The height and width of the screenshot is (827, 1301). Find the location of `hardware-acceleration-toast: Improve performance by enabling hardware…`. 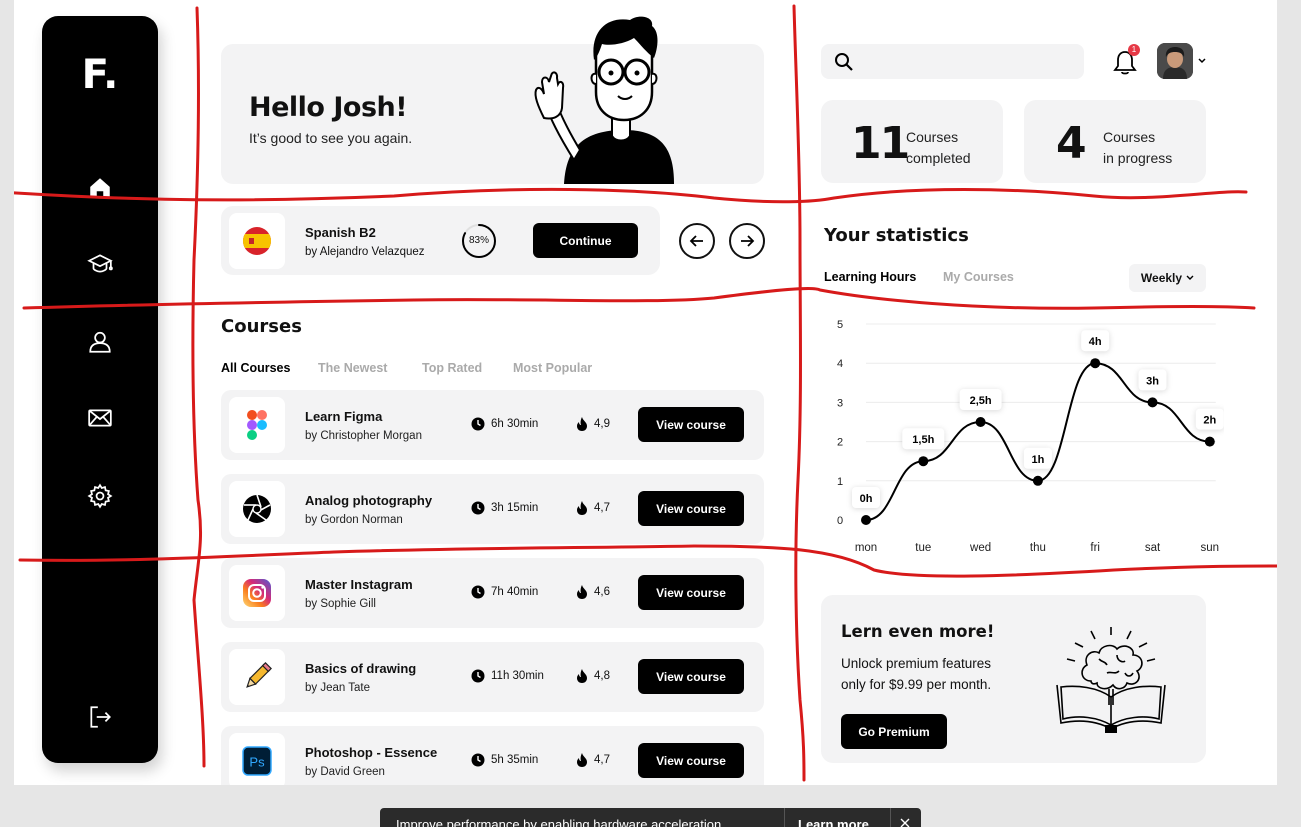

hardware-acceleration-toast: Improve performance by enabling hardware… is located at coordinates (650, 817).